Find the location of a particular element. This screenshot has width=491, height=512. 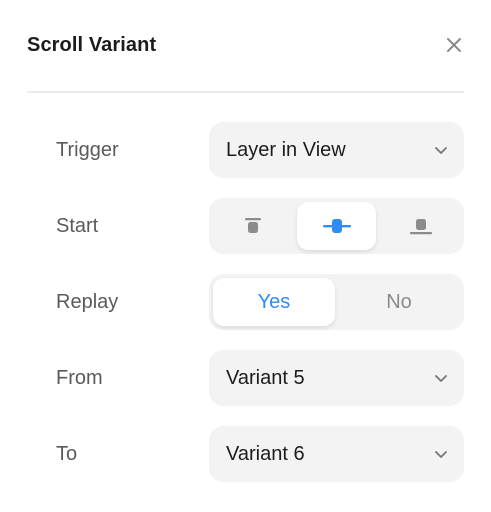

start-option-top is located at coordinates (252, 226).